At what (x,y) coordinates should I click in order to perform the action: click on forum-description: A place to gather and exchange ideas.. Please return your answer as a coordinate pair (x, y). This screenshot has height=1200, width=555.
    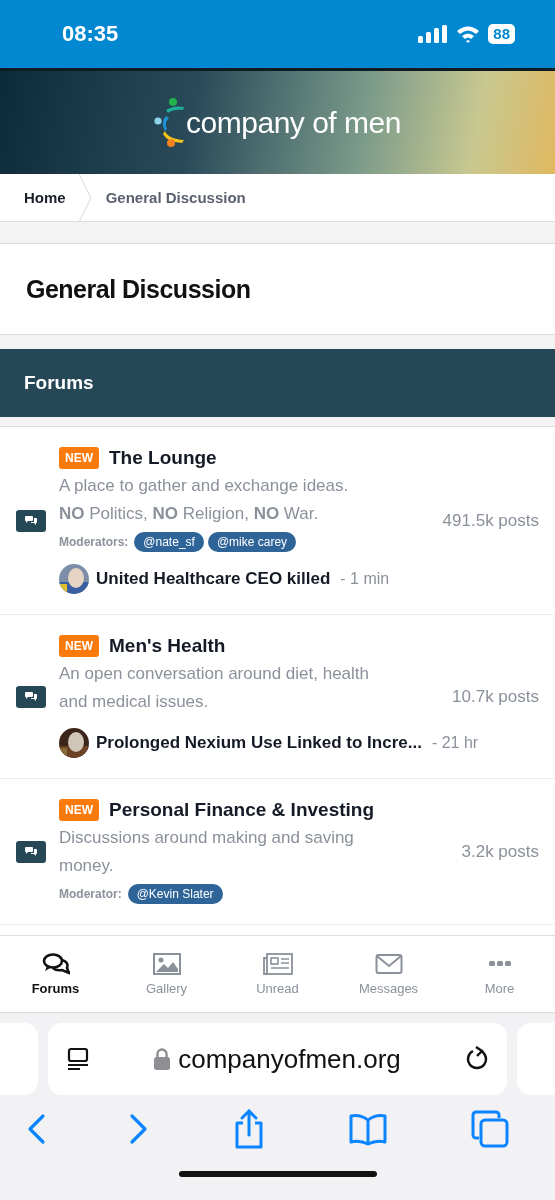
    Looking at the image, I should click on (204, 486).